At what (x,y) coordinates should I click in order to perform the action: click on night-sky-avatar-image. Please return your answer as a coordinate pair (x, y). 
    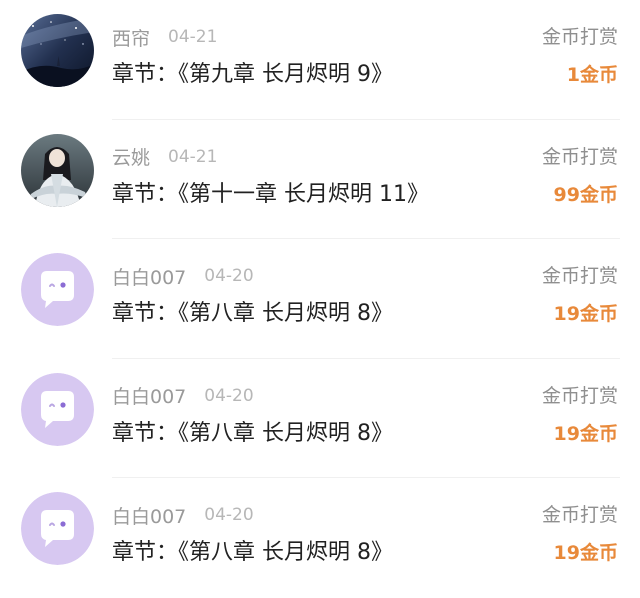
    Looking at the image, I should click on (57, 50).